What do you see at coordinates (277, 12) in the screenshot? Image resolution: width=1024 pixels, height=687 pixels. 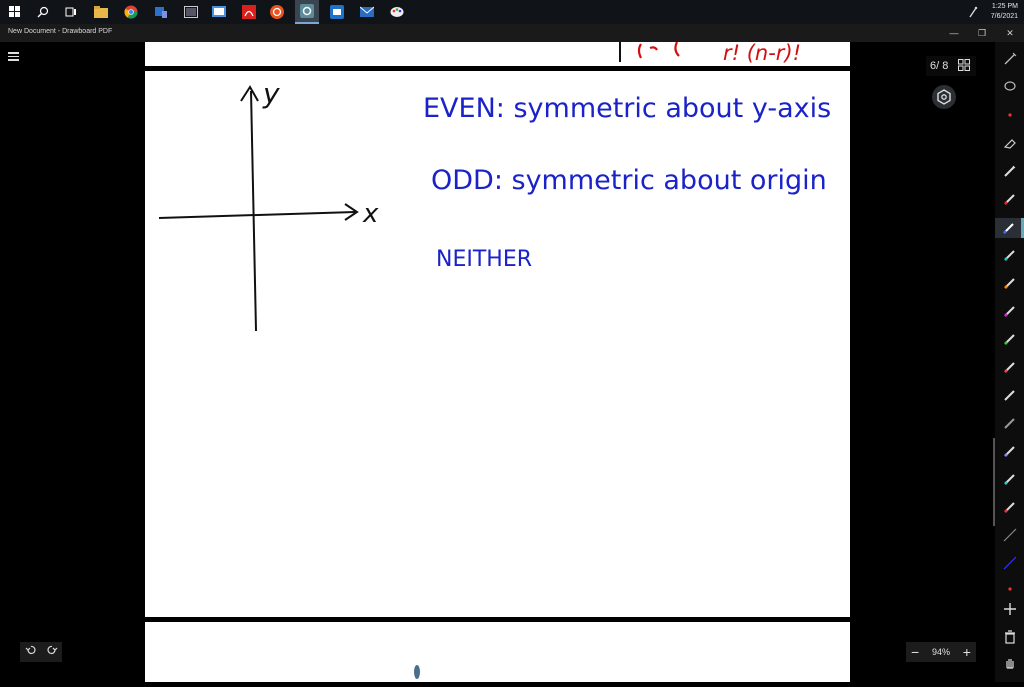 I see `ubuntu-icon` at bounding box center [277, 12].